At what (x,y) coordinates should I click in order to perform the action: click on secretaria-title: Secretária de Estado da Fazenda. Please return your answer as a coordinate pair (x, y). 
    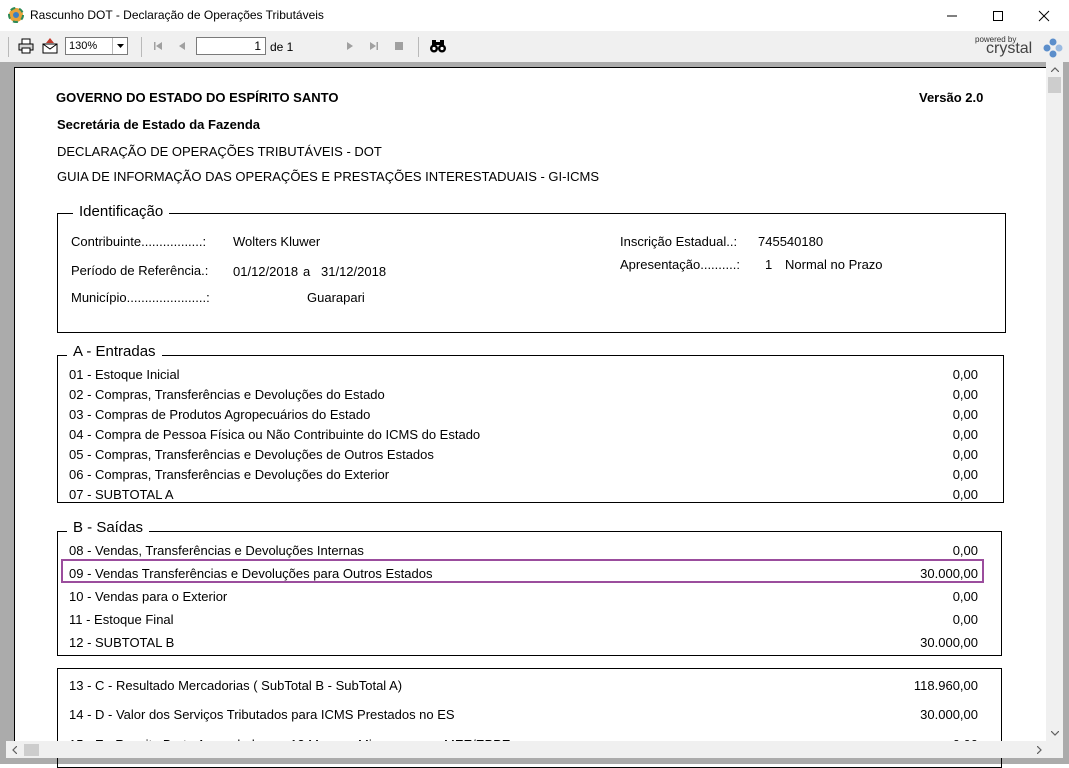
    Looking at the image, I should click on (159, 124).